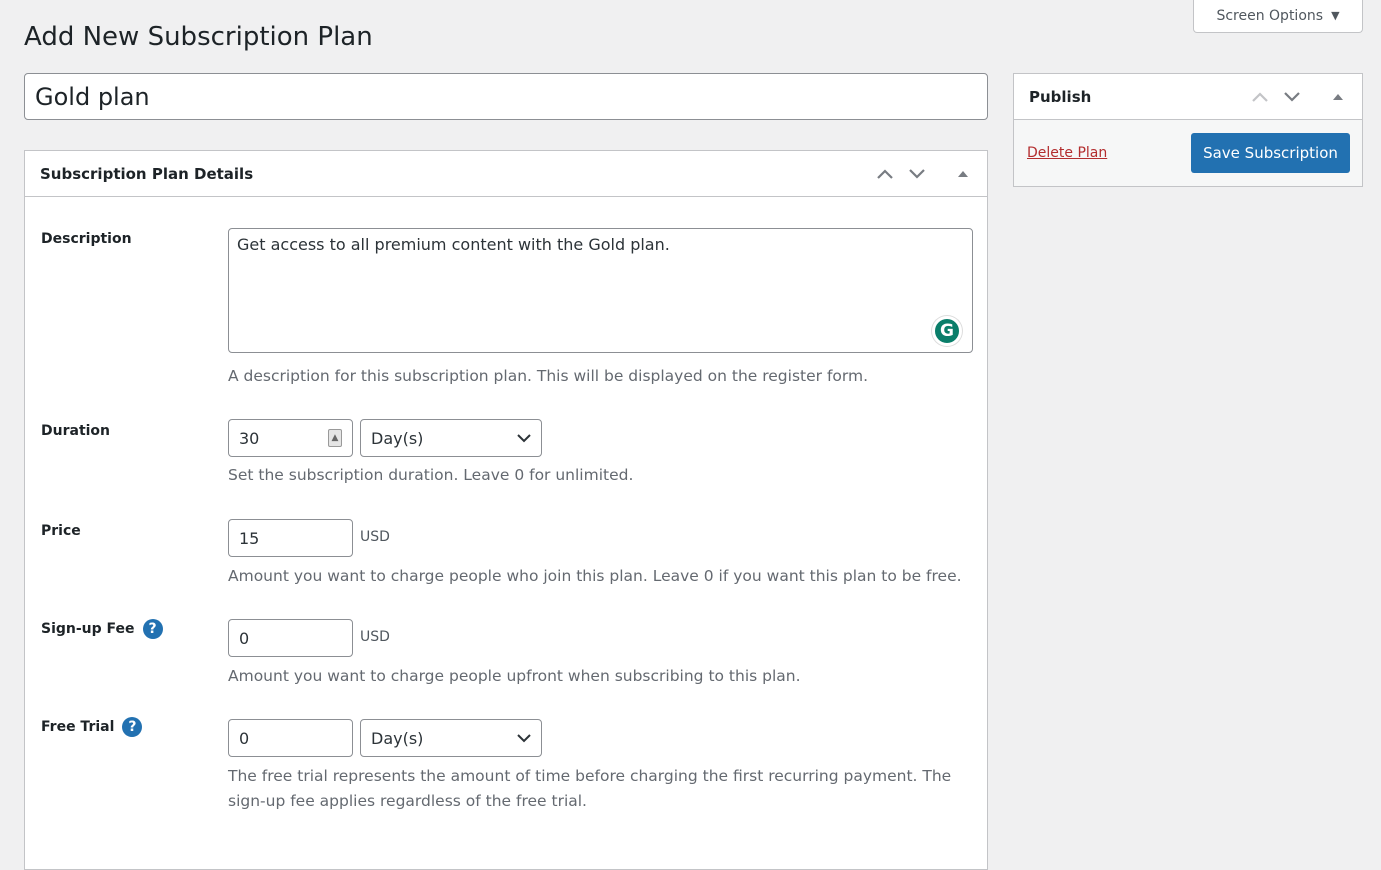  Describe the element at coordinates (244, 638) in the screenshot. I see `signup-fee-value: 0` at that location.